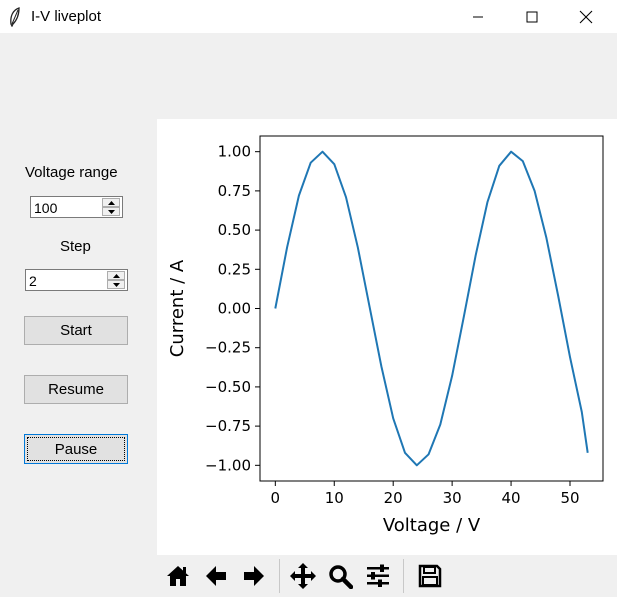  What do you see at coordinates (234, 191) in the screenshot?
I see `y-tick-label: 0.75` at bounding box center [234, 191].